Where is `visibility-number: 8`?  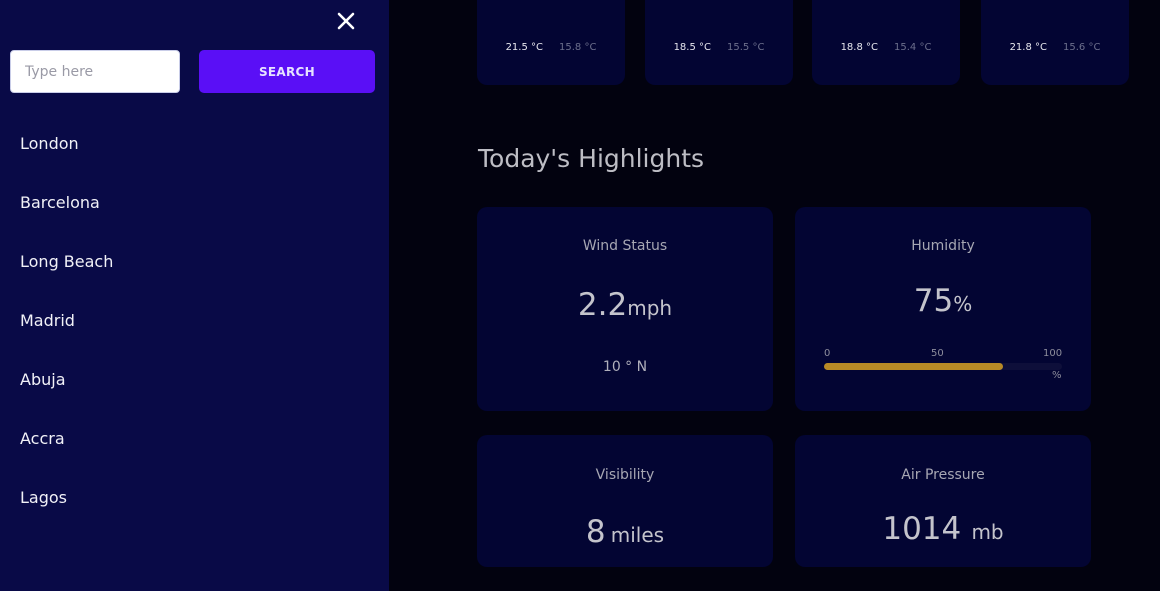
visibility-number: 8 is located at coordinates (595, 532).